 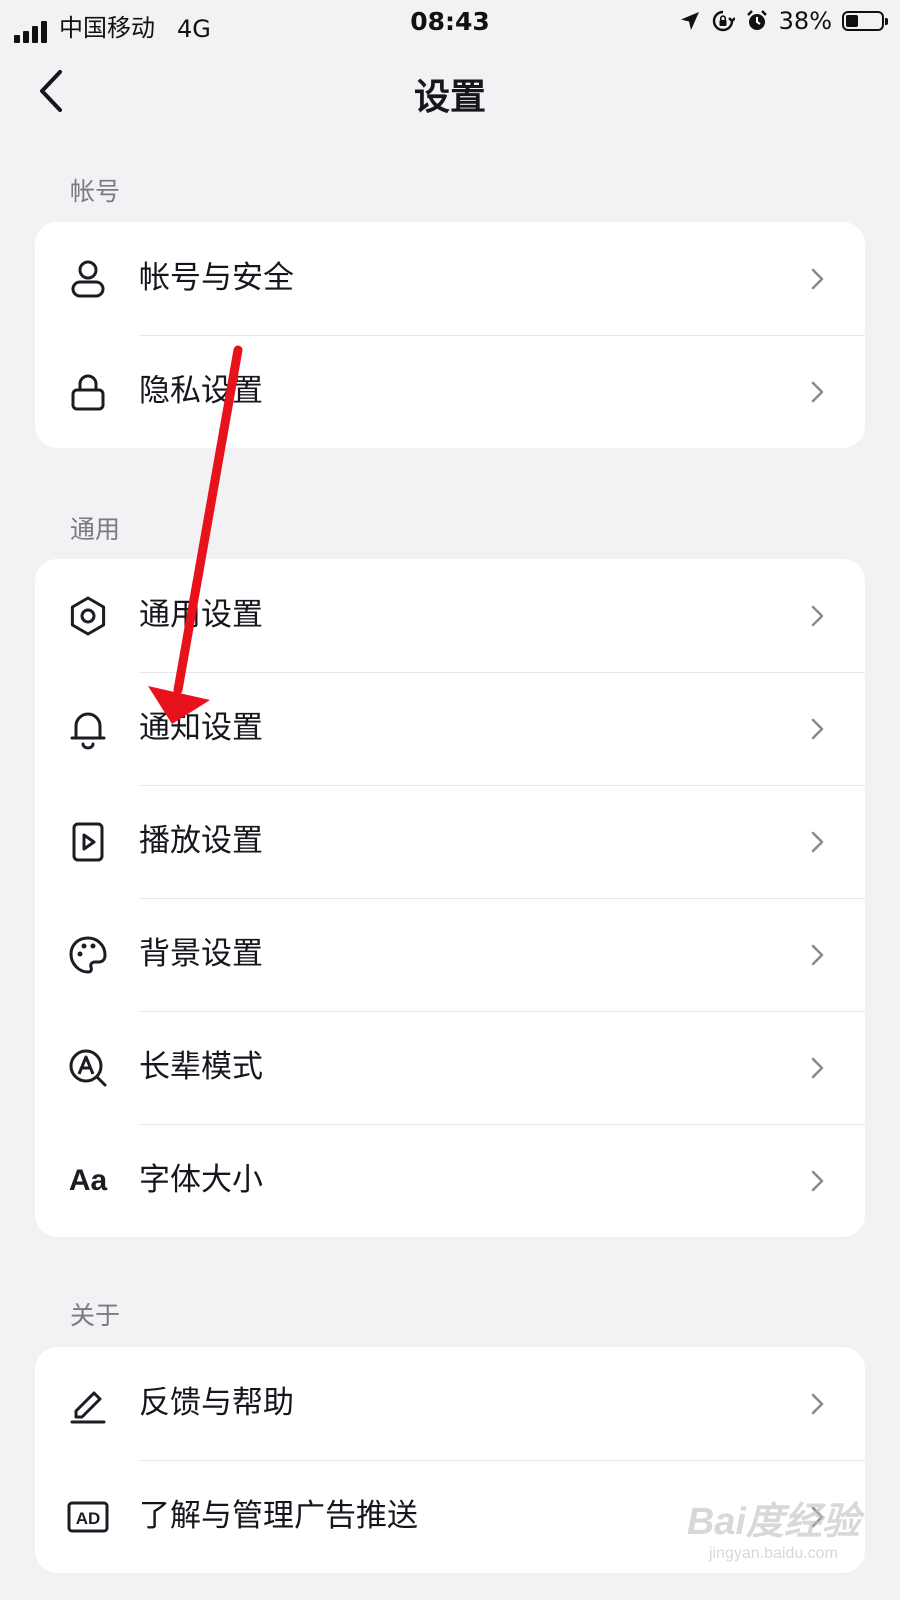 I want to click on menu-item-label: 通知设置, so click(x=201, y=728).